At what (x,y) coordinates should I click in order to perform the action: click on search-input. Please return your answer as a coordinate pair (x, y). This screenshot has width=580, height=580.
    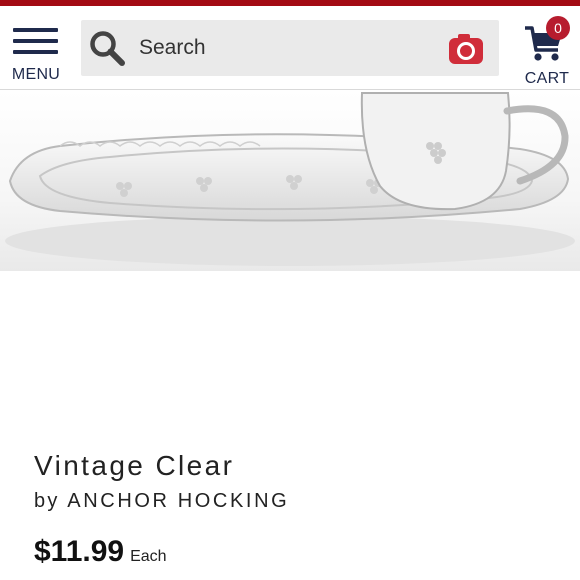
    Looking at the image, I should click on (289, 48).